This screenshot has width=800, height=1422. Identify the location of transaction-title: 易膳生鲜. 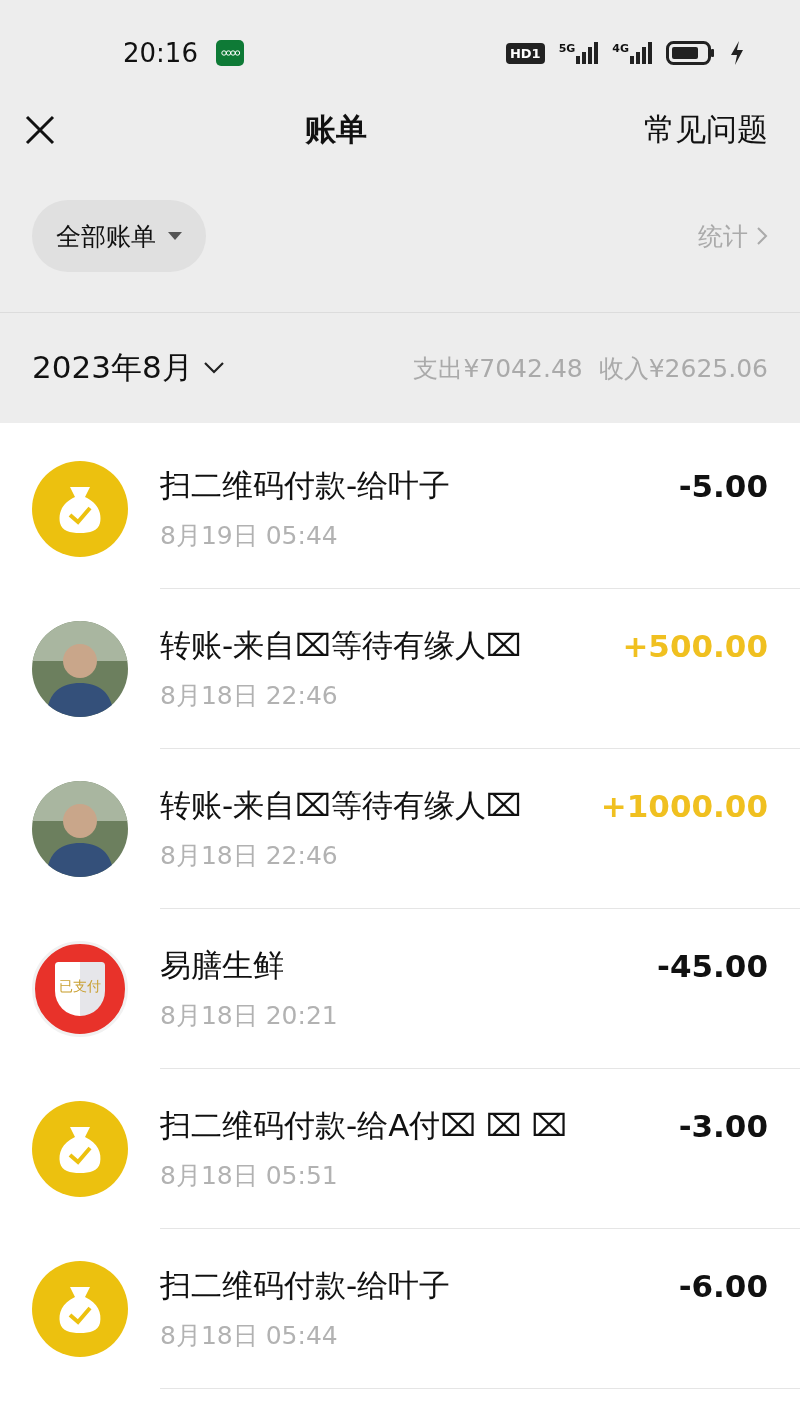
(222, 965).